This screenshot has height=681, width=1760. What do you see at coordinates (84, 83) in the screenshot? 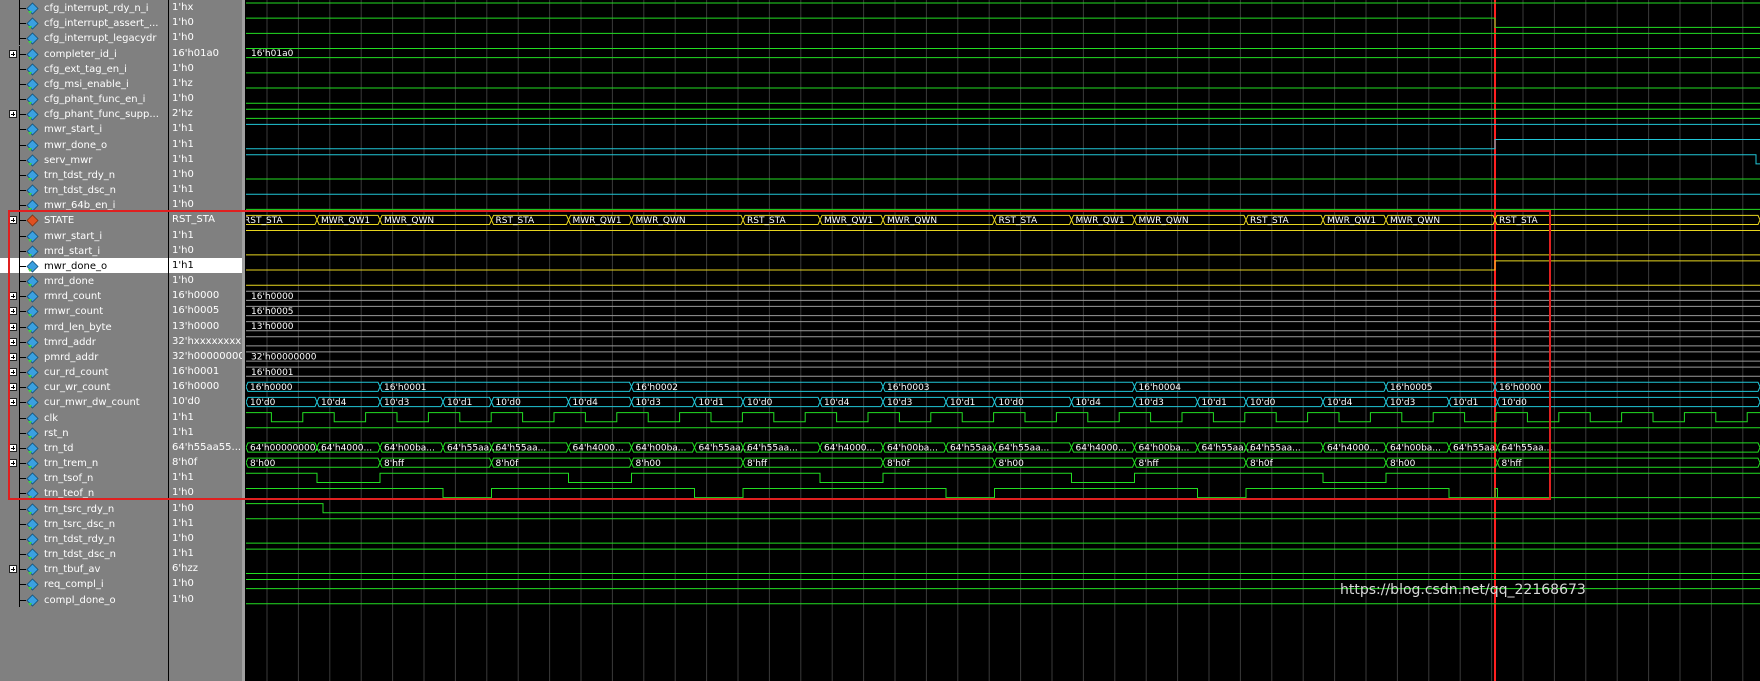
I see `signal-row: cfg_msi_enable_i` at bounding box center [84, 83].